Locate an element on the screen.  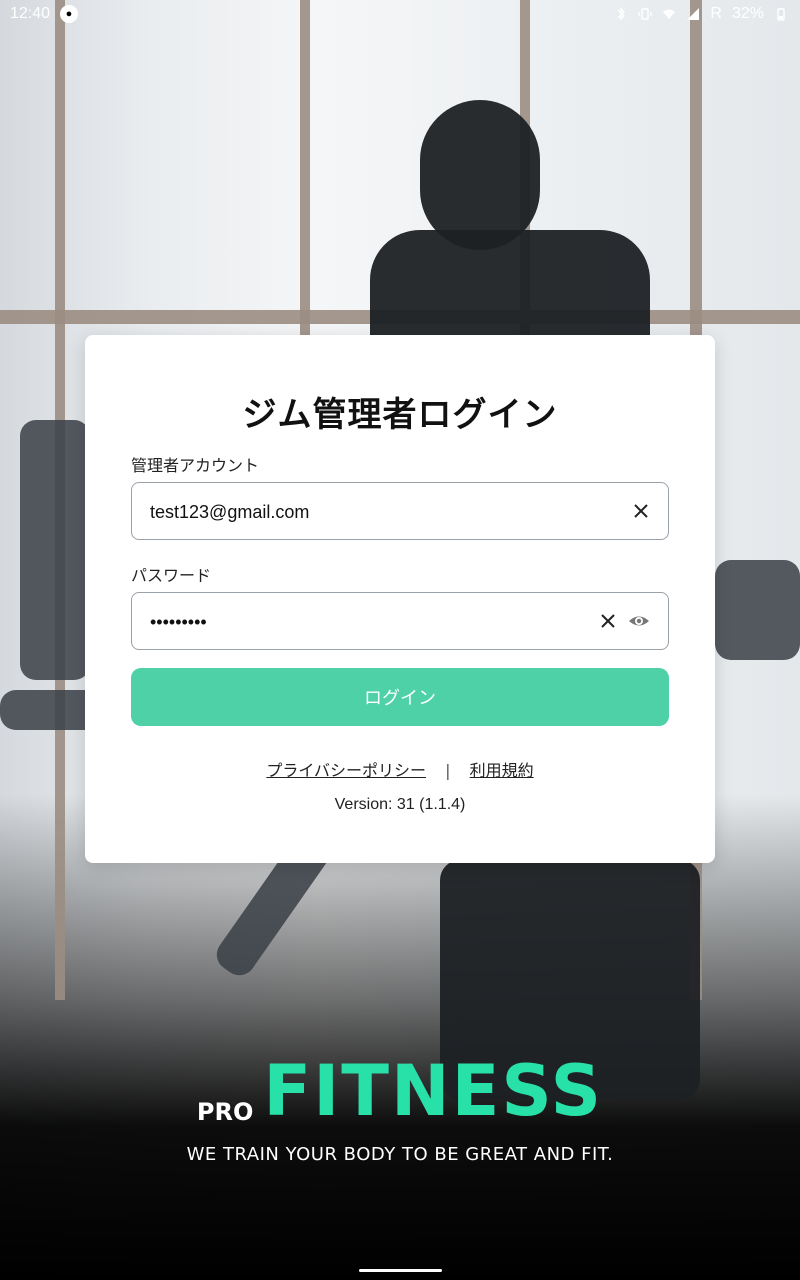
window-frame is located at coordinates (305, 170).